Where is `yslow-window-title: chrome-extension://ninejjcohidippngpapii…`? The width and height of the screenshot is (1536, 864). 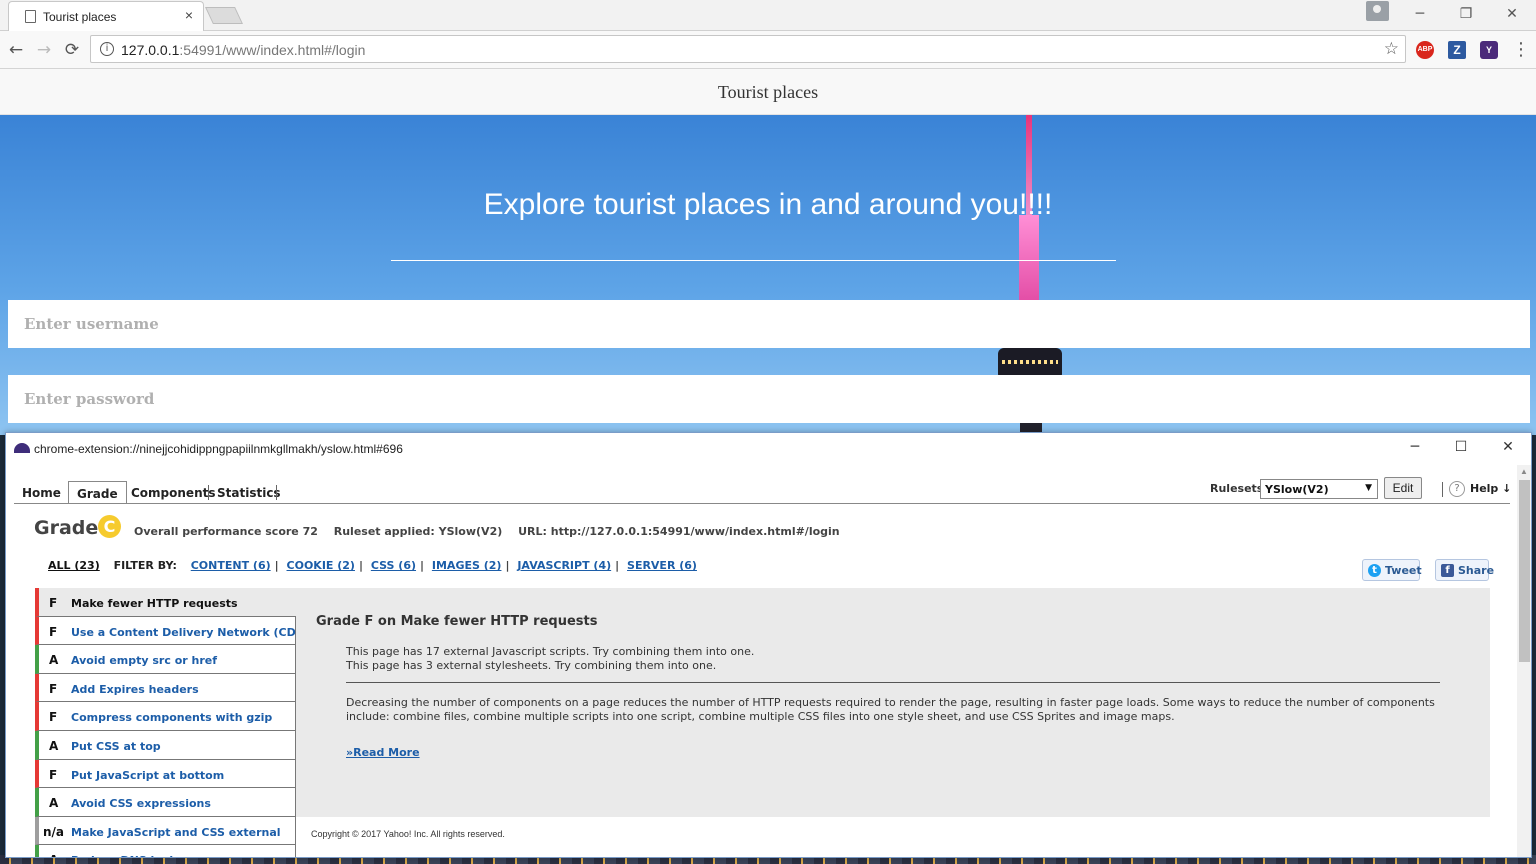 yslow-window-title: chrome-extension://ninejjcohidippngpapii… is located at coordinates (218, 449).